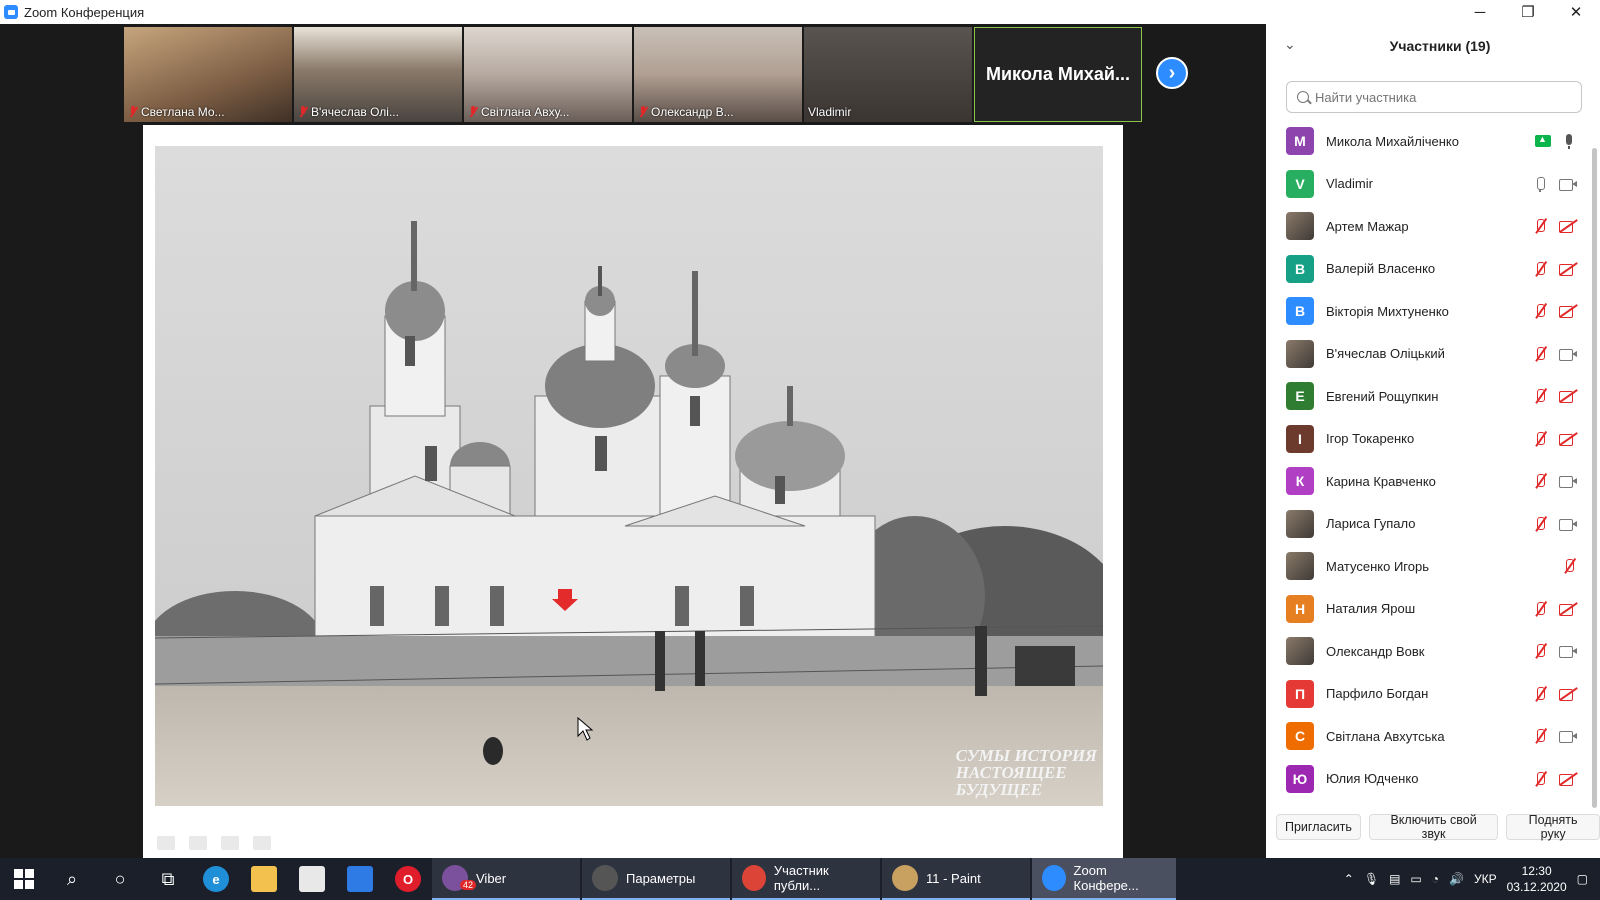  I want to click on notifications-icon: ▢, so click(1582, 879).